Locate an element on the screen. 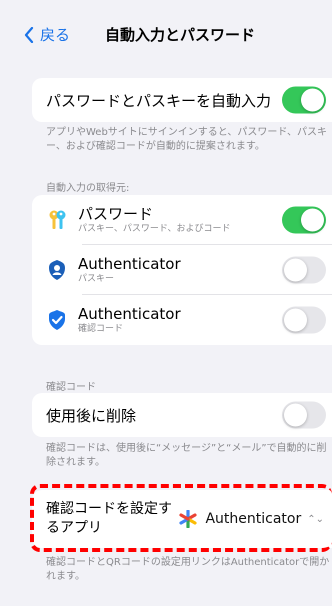 This screenshot has height=606, width=332. setup-group: 確認コードを設定するアプリ Authenticator ⌃⌄ is located at coordinates (182, 519).